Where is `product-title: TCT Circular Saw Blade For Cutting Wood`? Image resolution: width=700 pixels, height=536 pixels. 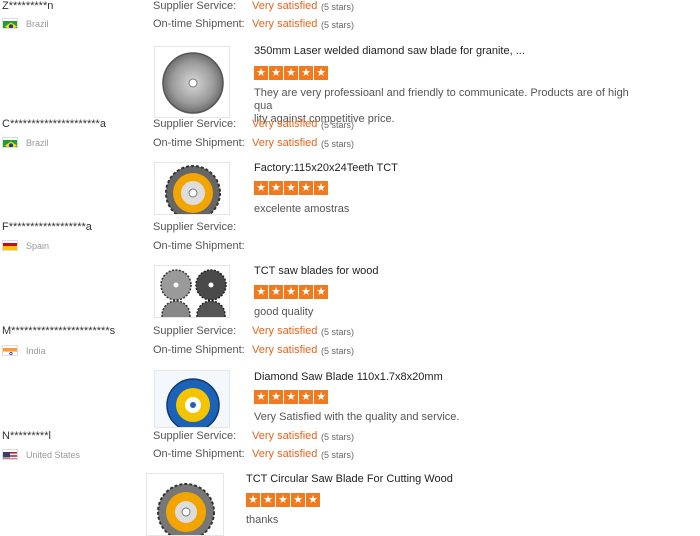
product-title: TCT Circular Saw Blade For Cutting Wood is located at coordinates (349, 479).